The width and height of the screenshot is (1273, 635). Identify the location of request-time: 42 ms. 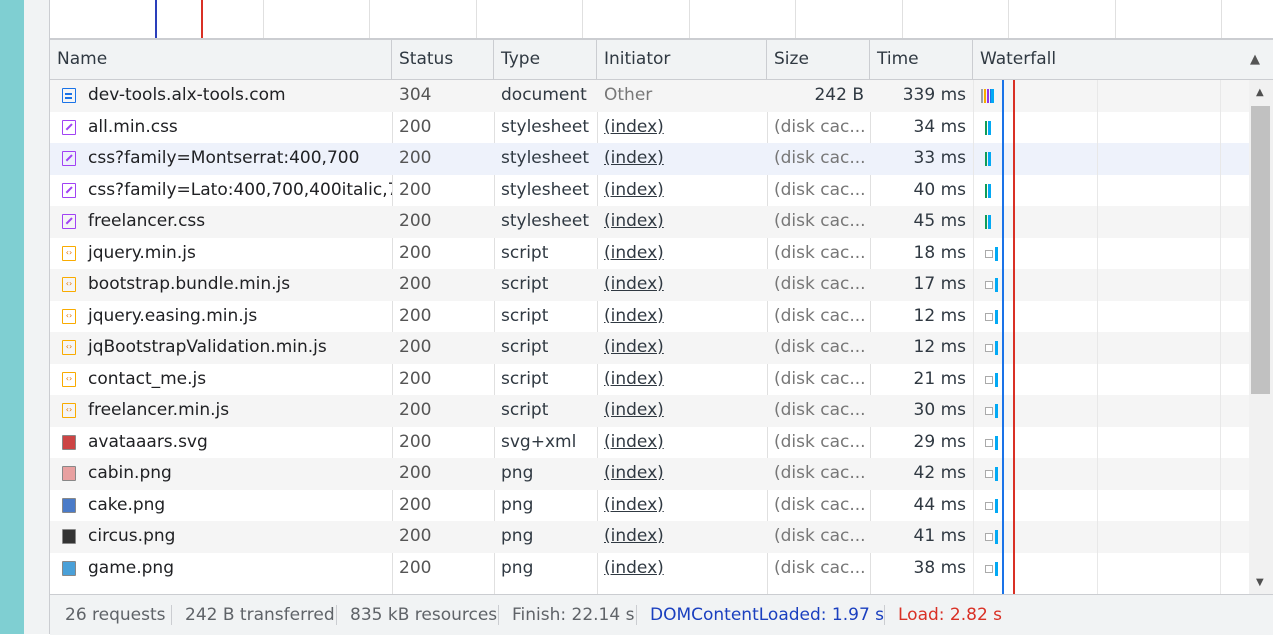
(939, 473).